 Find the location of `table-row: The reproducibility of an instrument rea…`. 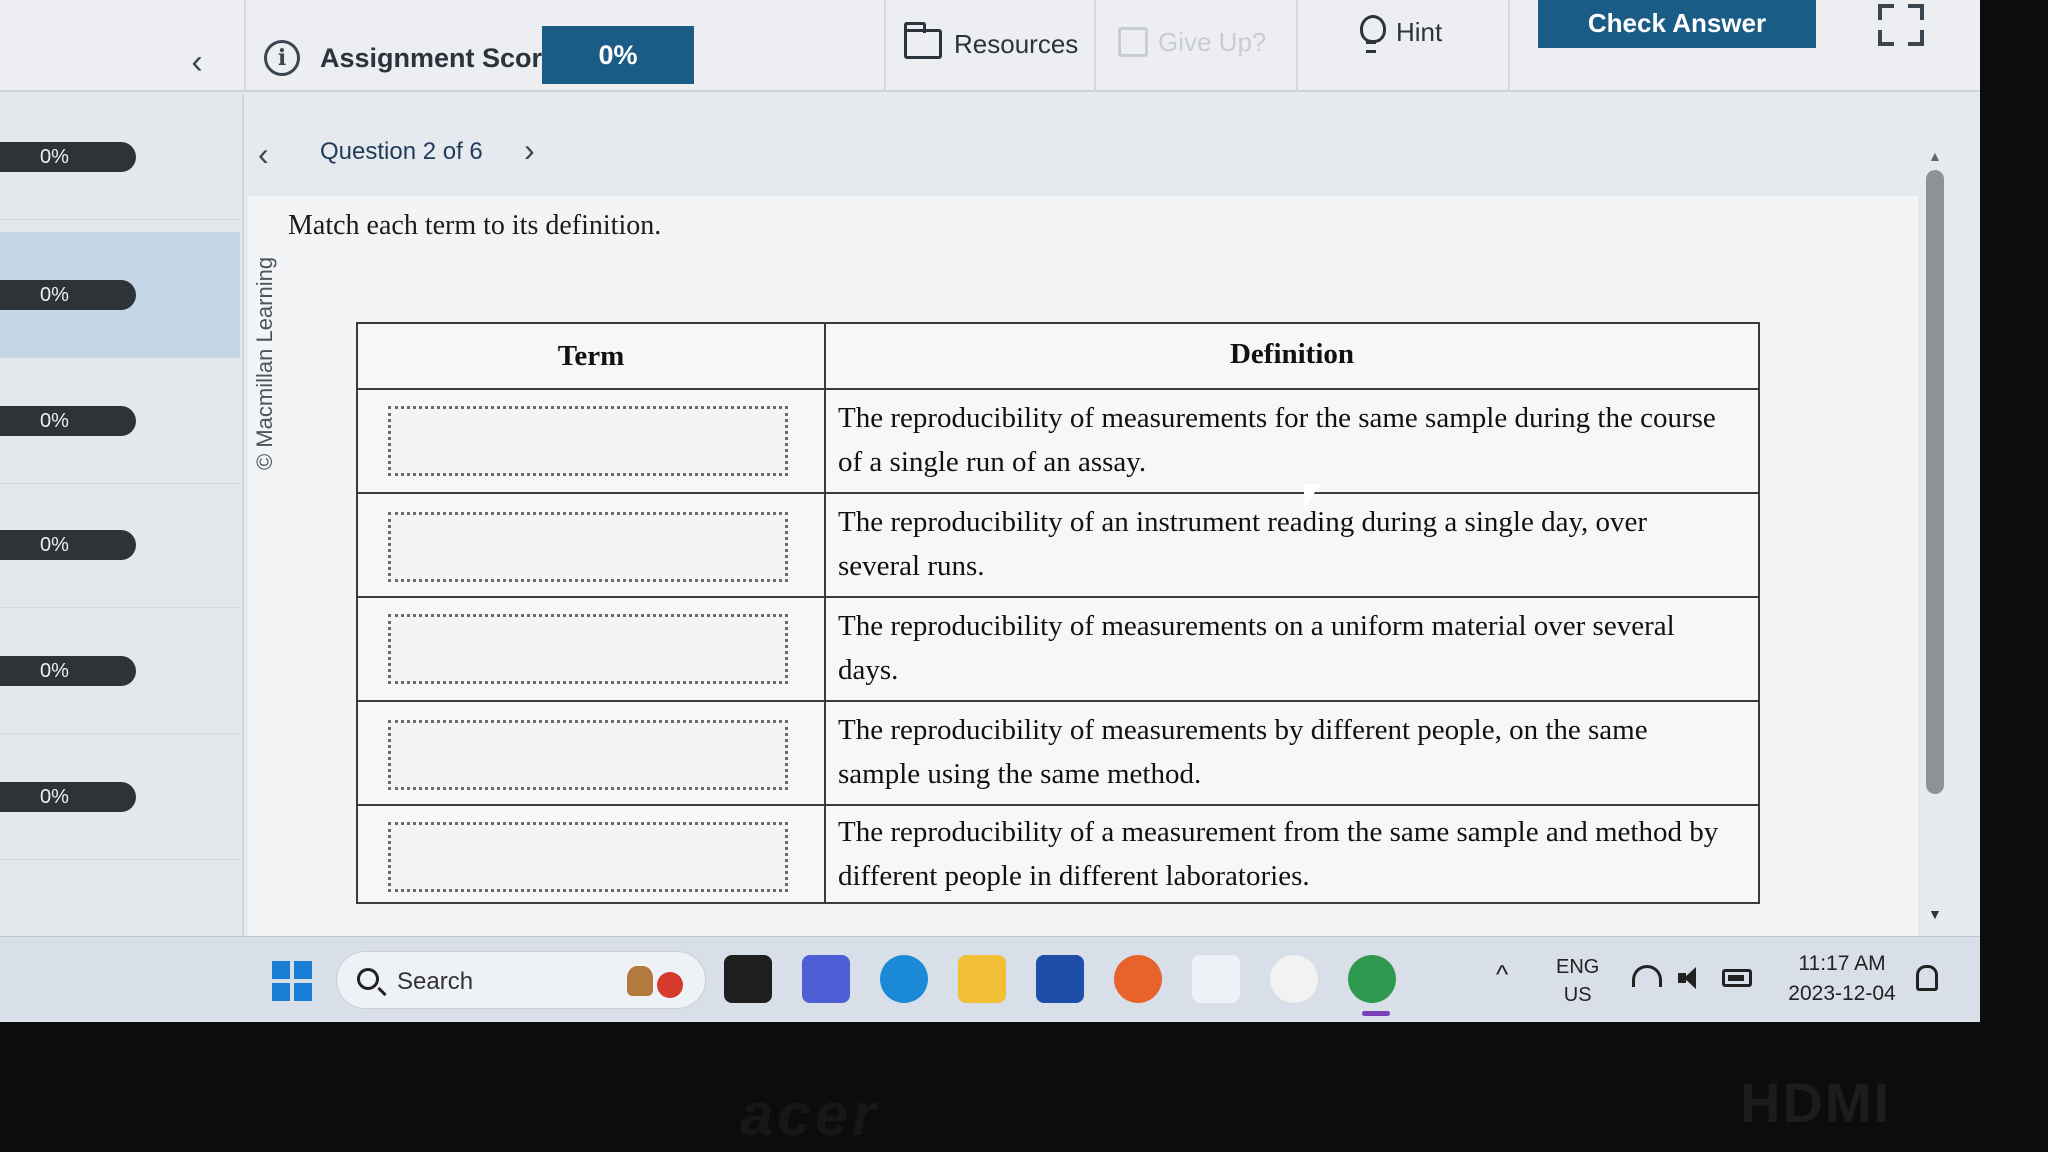

table-row: The reproducibility of an instrument rea… is located at coordinates (1058, 544).